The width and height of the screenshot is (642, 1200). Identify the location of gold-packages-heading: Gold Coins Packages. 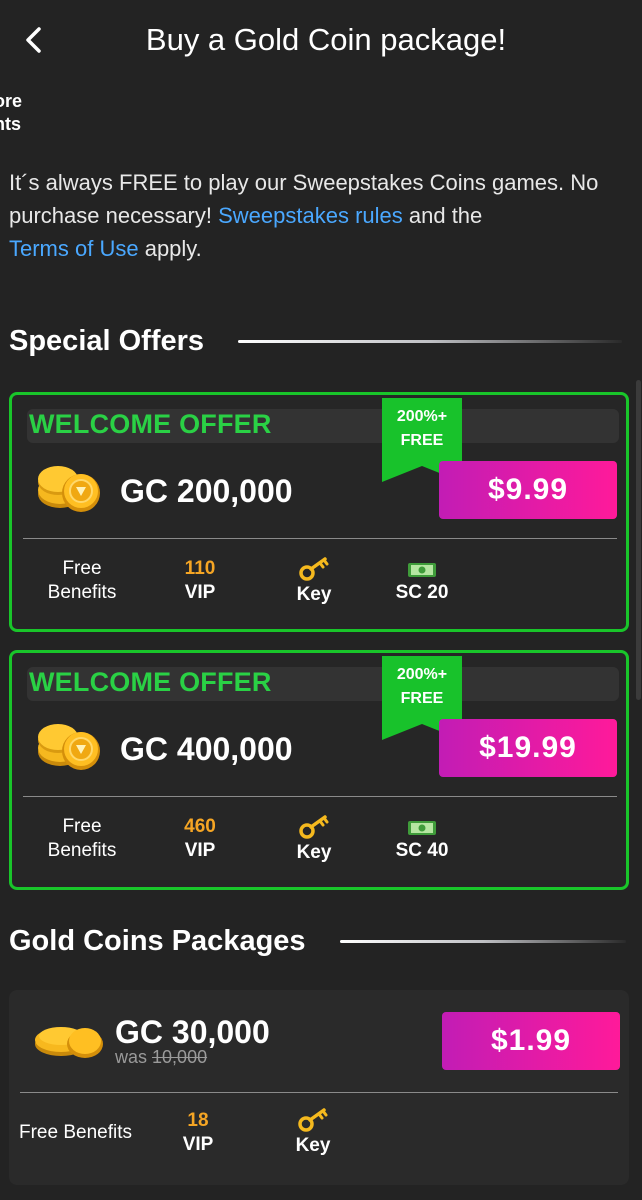
(317, 941).